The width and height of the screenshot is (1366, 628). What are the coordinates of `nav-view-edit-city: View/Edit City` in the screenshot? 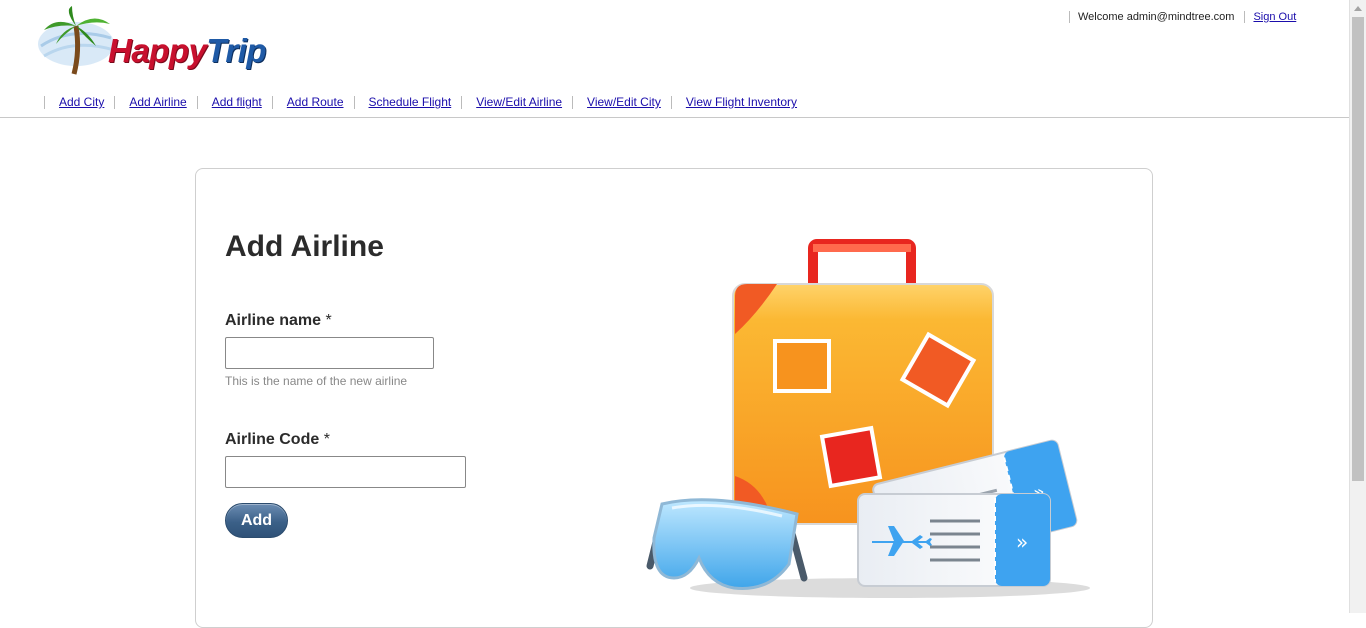 It's located at (624, 102).